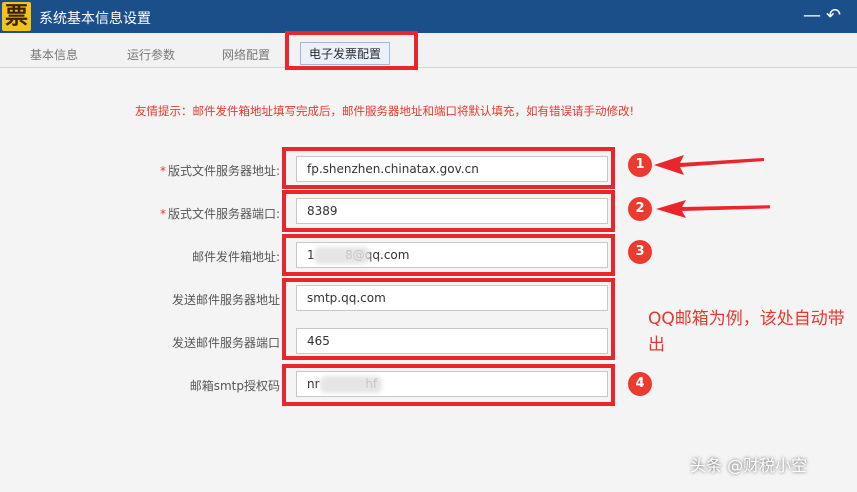 Image resolution: width=857 pixels, height=492 pixels. Describe the element at coordinates (640, 165) in the screenshot. I see `step-badge-1: 1` at that location.